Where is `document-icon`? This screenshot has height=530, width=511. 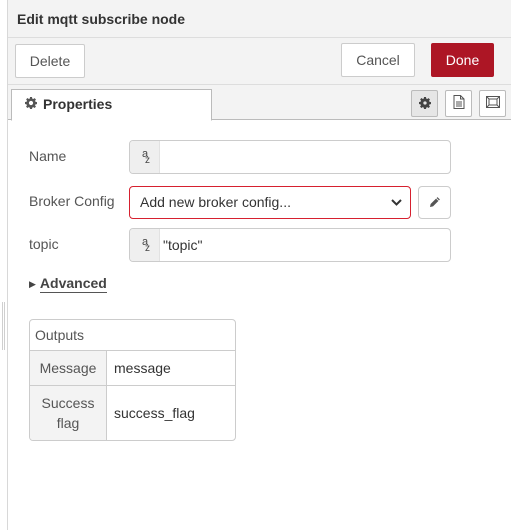 document-icon is located at coordinates (459, 103).